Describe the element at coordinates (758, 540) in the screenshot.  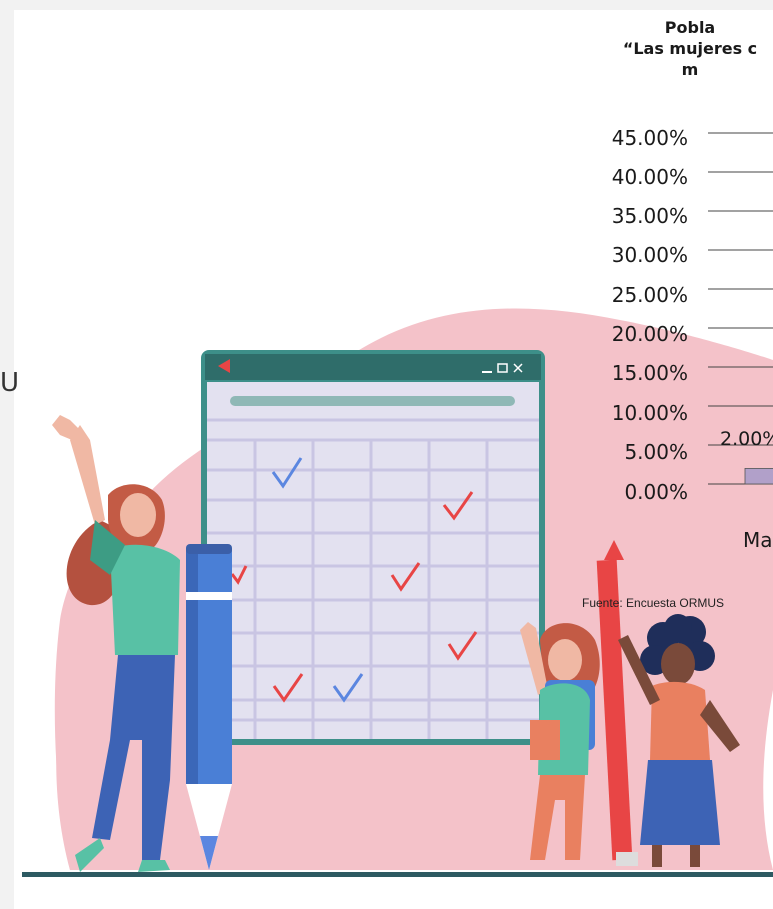
I see `x-category-label: Ma` at that location.